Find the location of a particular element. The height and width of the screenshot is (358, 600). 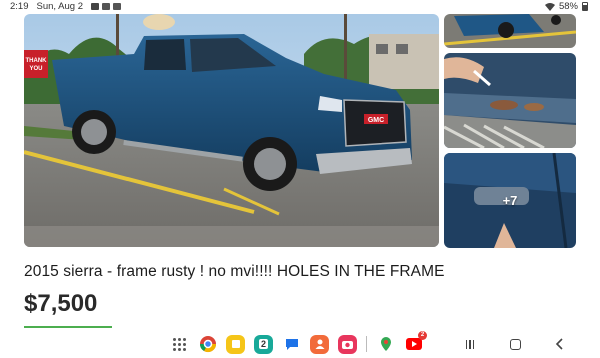

maps-icon is located at coordinates (385, 344).